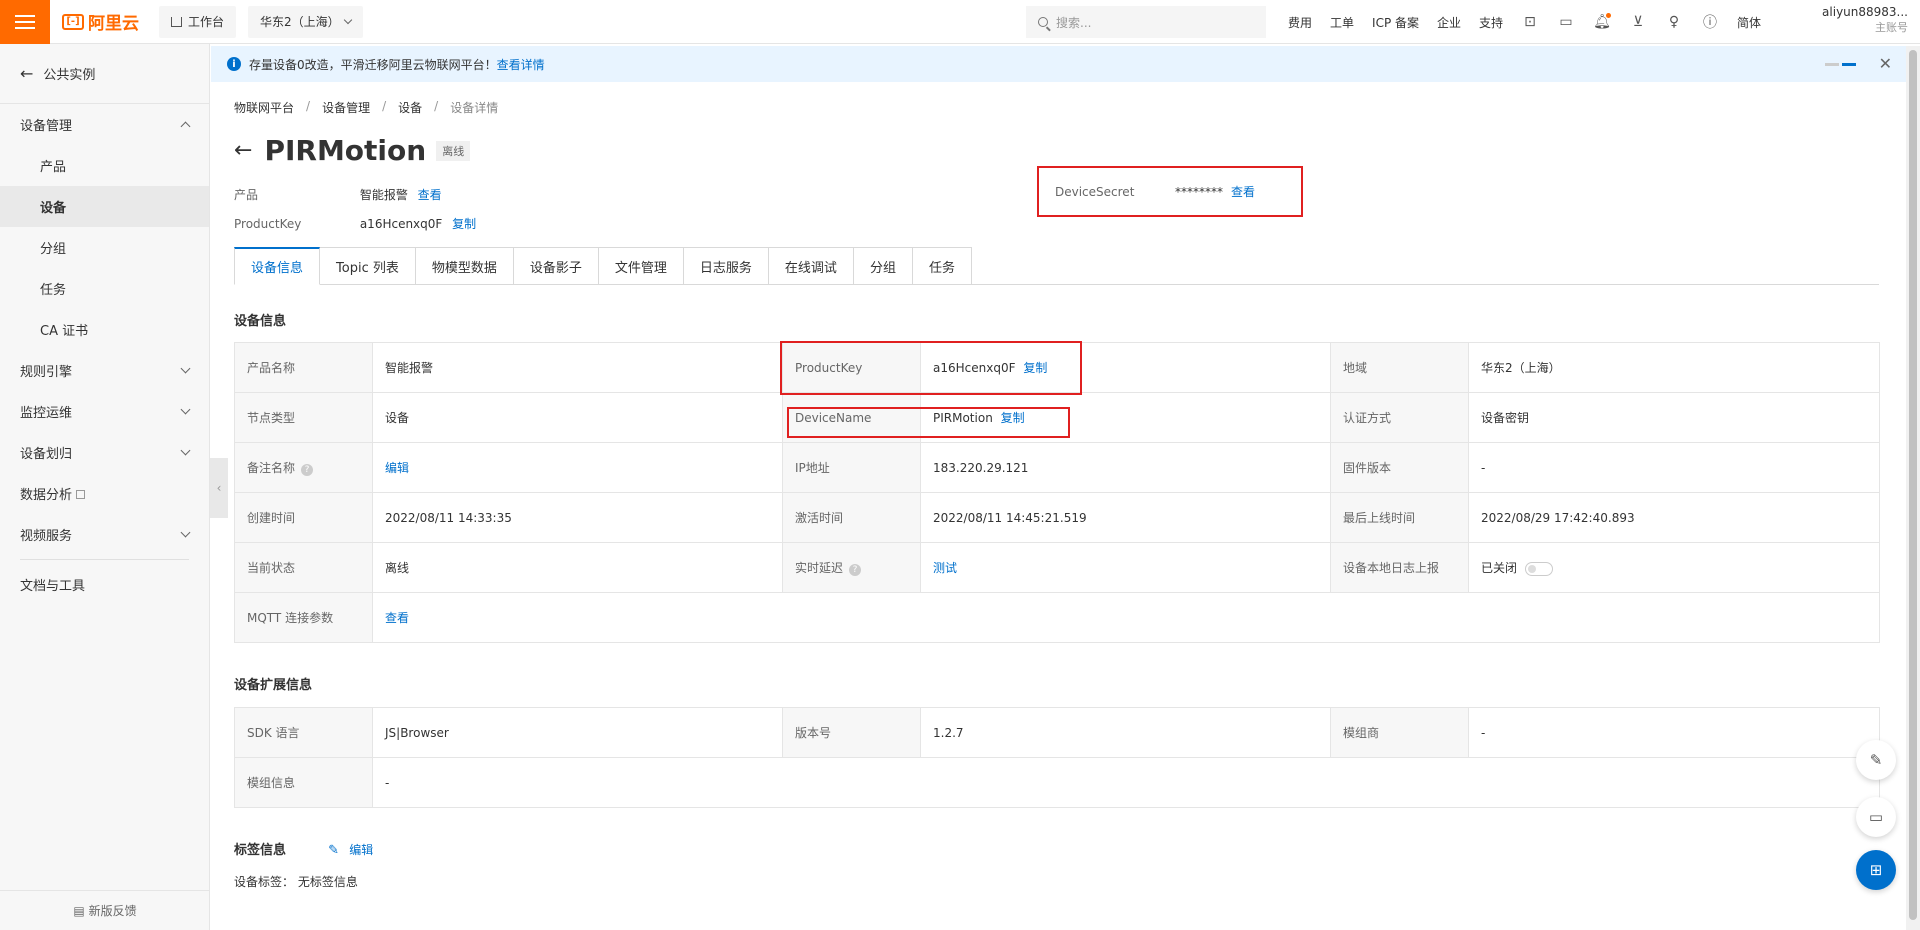  Describe the element at coordinates (1243, 191) in the screenshot. I see `view-secret-link: 查看` at that location.